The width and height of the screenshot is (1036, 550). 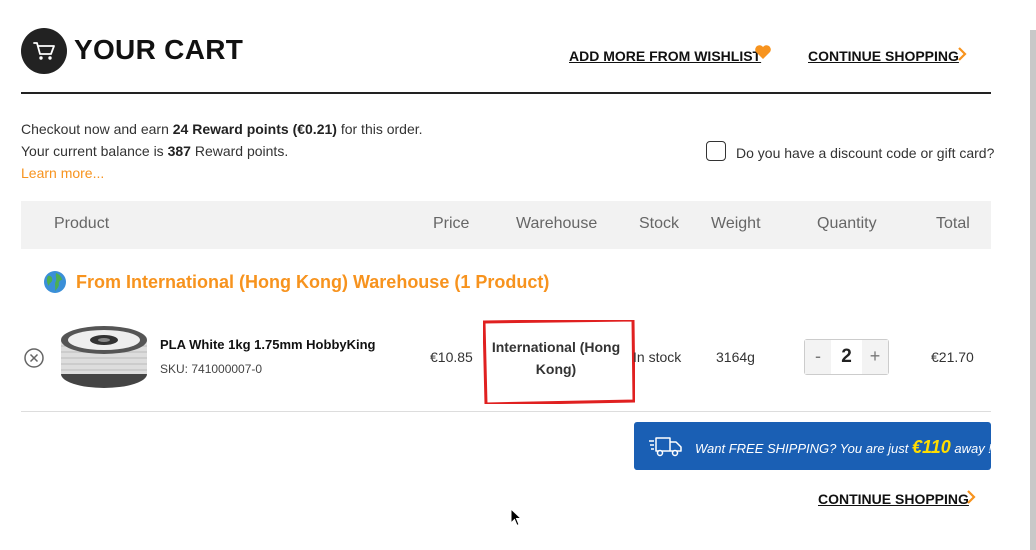 What do you see at coordinates (952, 357) in the screenshot?
I see `item-total: €21.70` at bounding box center [952, 357].